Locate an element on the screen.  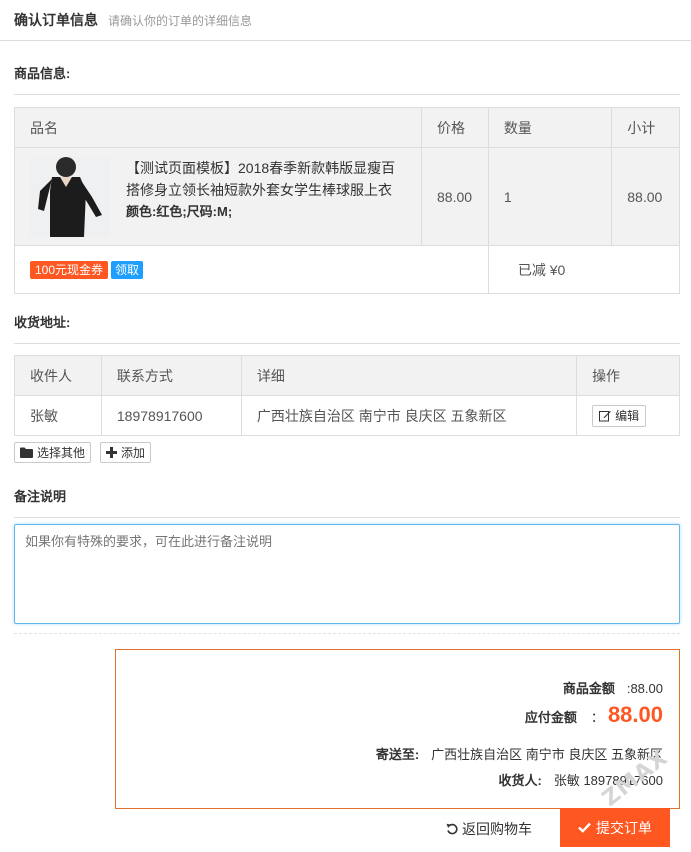
col-header-receiver: 收件人 is located at coordinates (58, 375).